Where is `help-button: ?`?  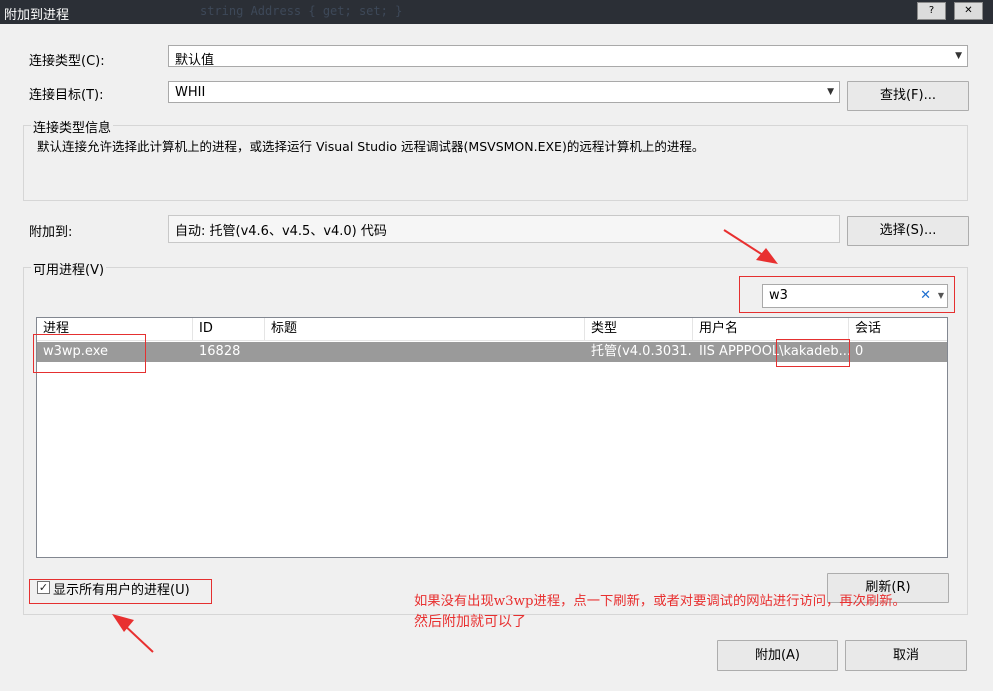
help-button: ? is located at coordinates (931, 11).